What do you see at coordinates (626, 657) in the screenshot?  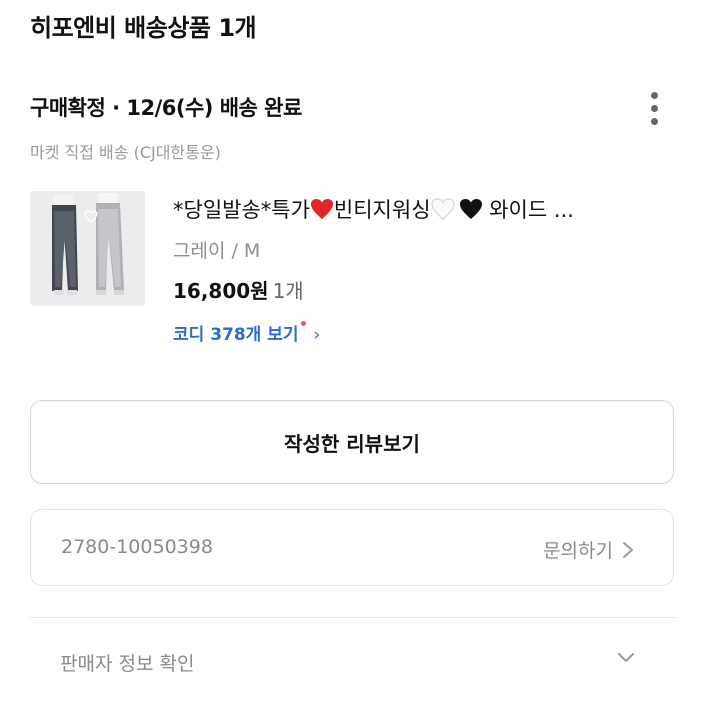 I see `chevron-down-icon` at bounding box center [626, 657].